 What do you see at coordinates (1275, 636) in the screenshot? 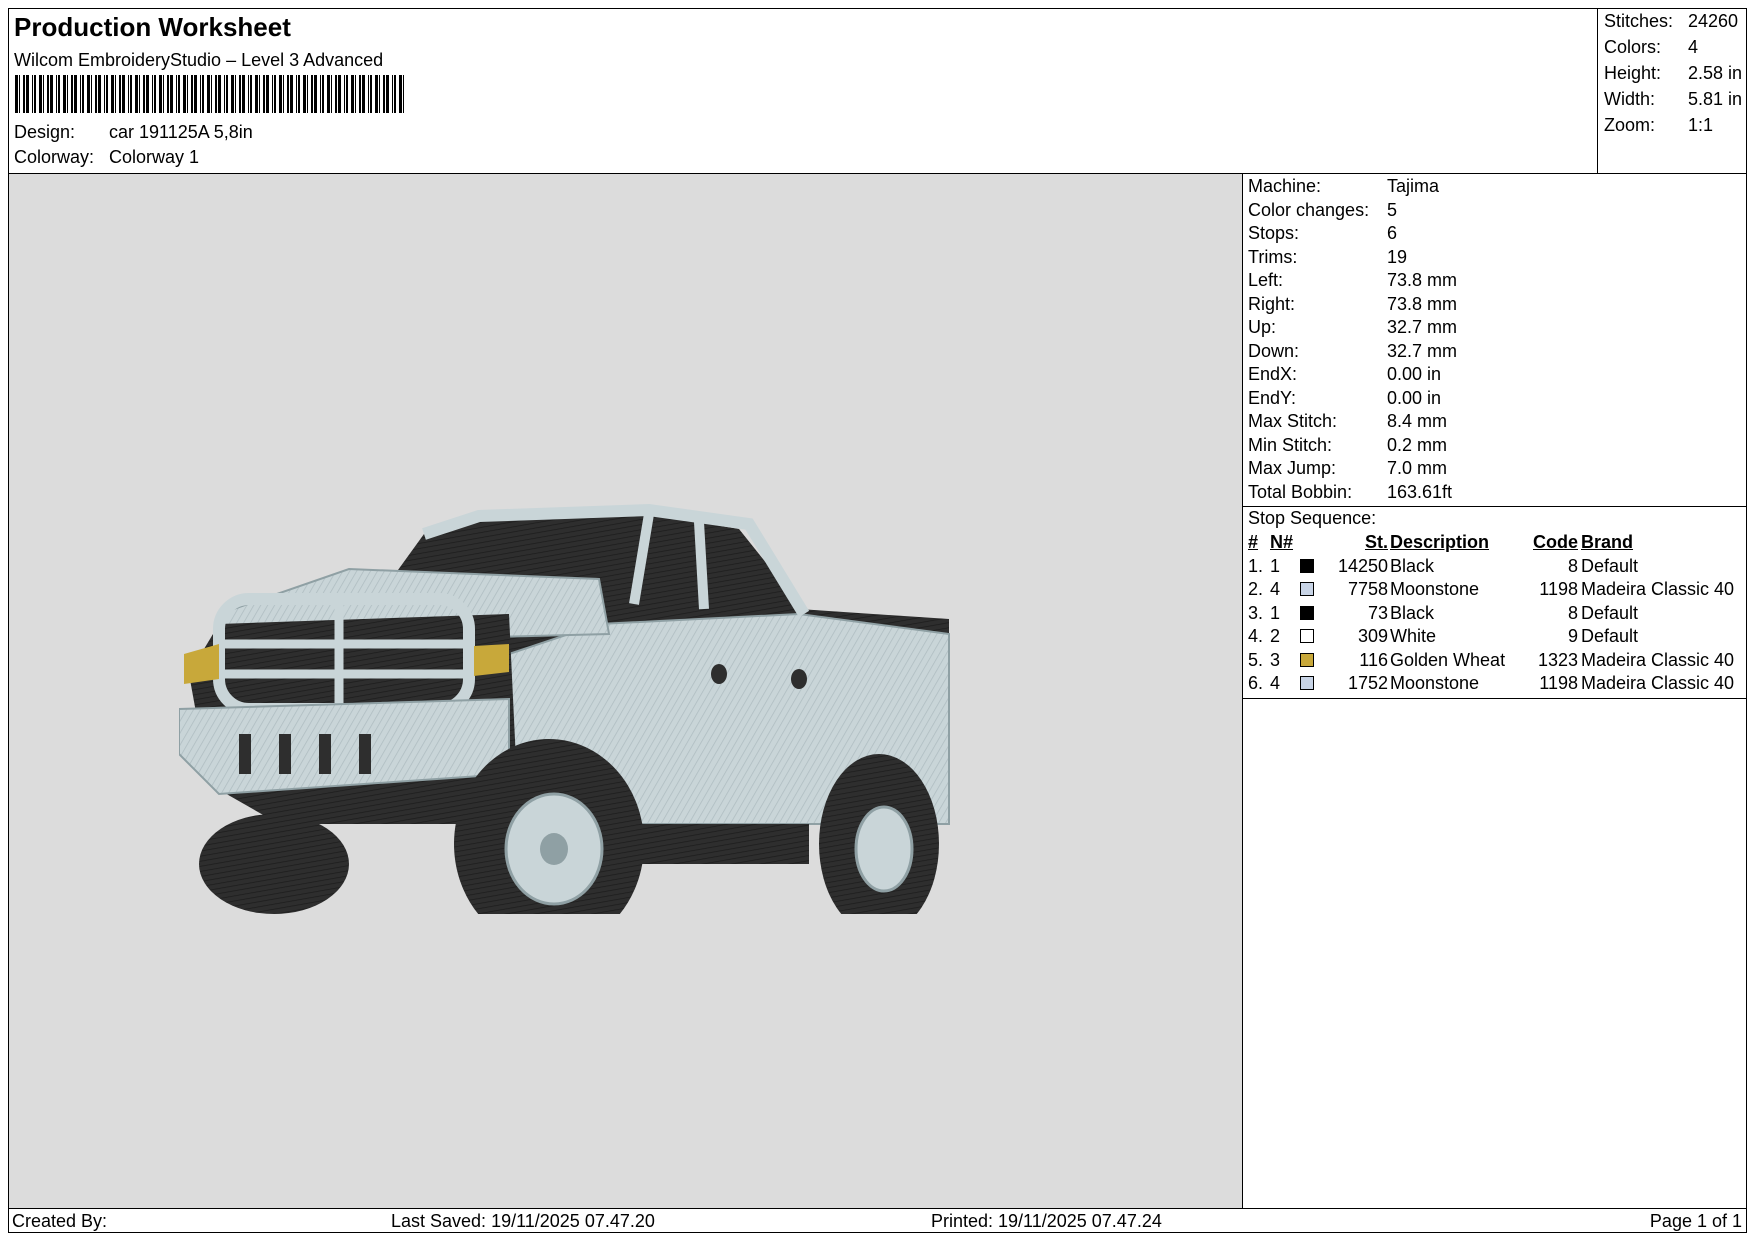
I see `cell-n: 2` at bounding box center [1275, 636].